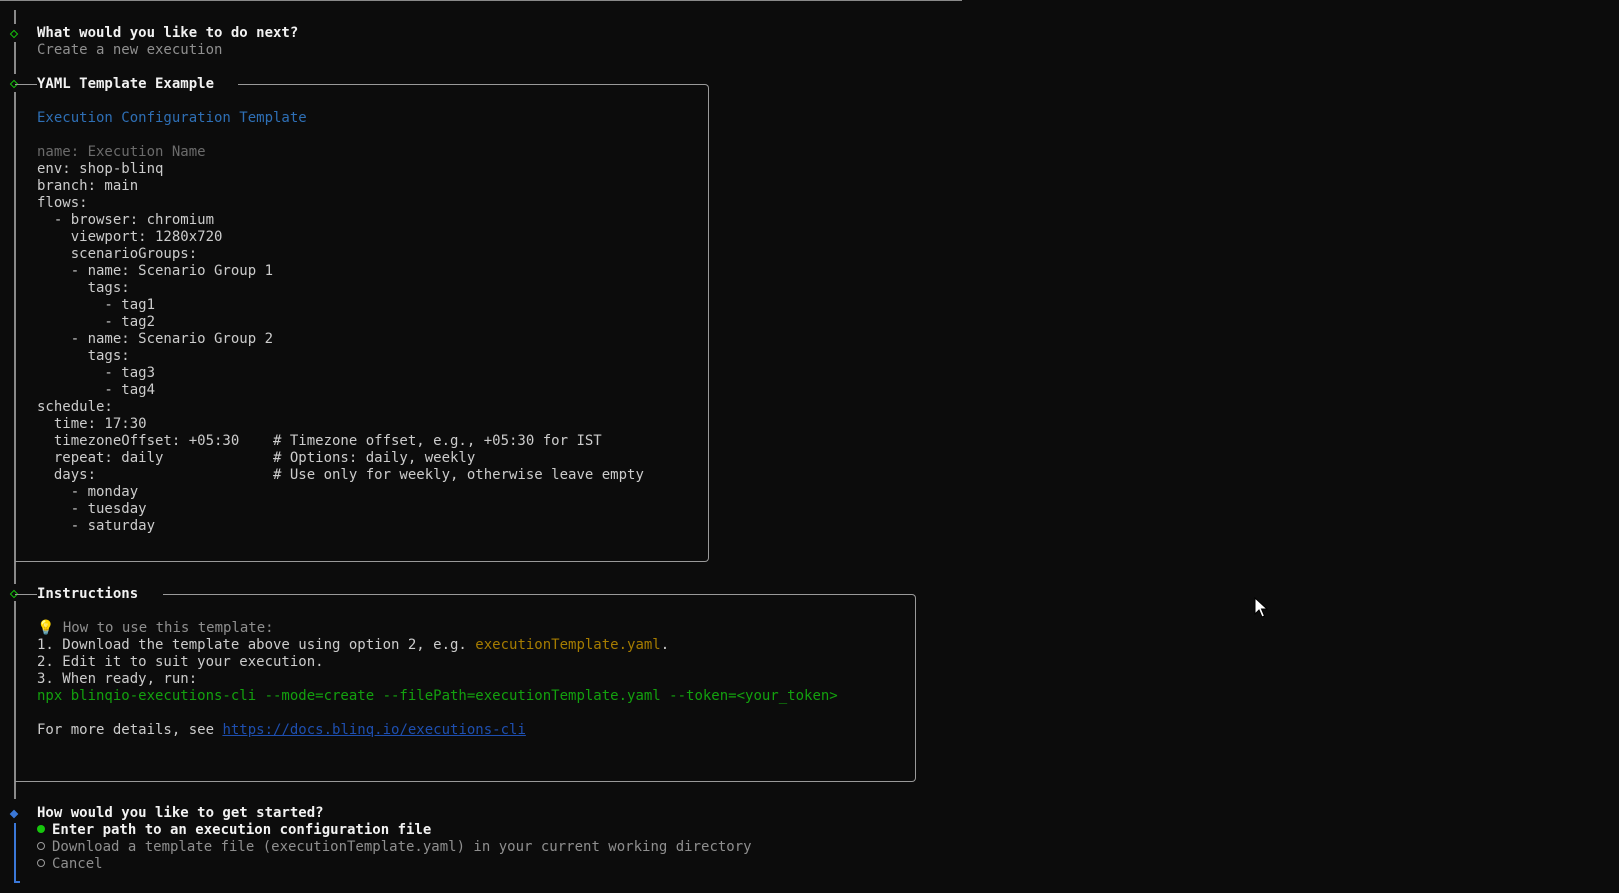 The image size is (1619, 893). What do you see at coordinates (17, 882) in the screenshot?
I see `rail-end` at bounding box center [17, 882].